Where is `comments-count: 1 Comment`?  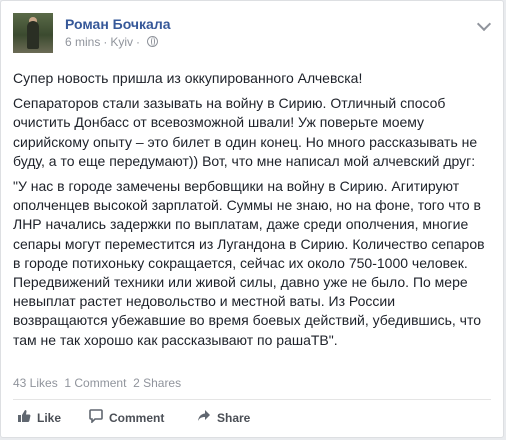 comments-count: 1 Comment is located at coordinates (95, 383).